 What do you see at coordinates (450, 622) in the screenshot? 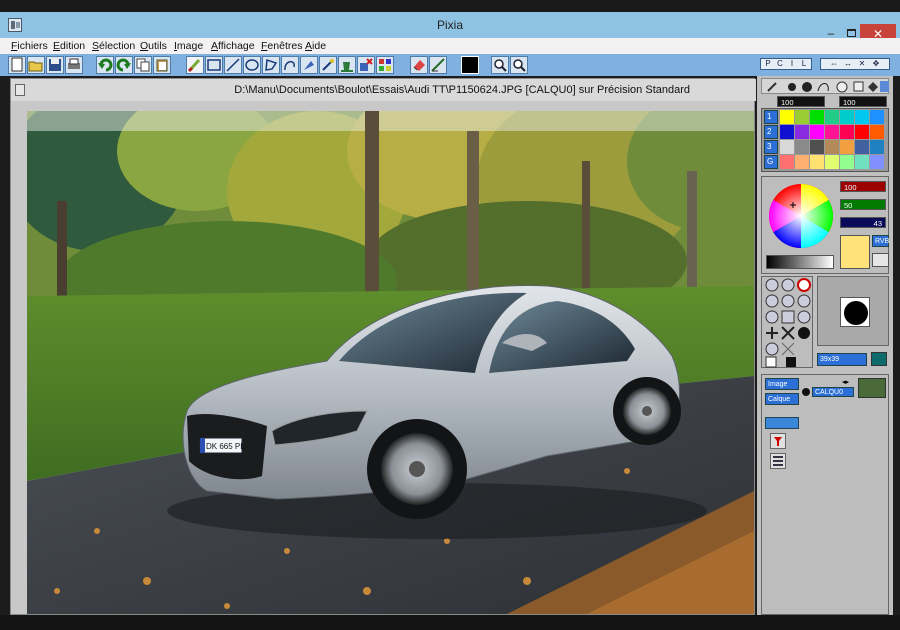
I see `bottom-frame` at bounding box center [450, 622].